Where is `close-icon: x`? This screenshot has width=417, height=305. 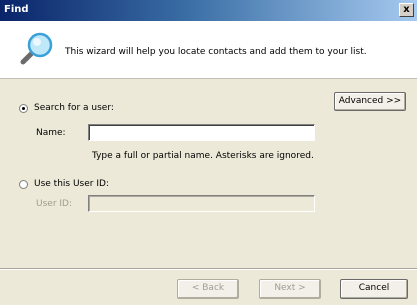 close-icon: x is located at coordinates (406, 9).